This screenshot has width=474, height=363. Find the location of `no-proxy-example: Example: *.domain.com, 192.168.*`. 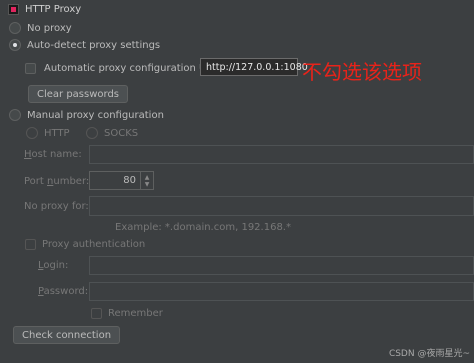

no-proxy-example: Example: *.domain.com, 192.168.* is located at coordinates (203, 227).